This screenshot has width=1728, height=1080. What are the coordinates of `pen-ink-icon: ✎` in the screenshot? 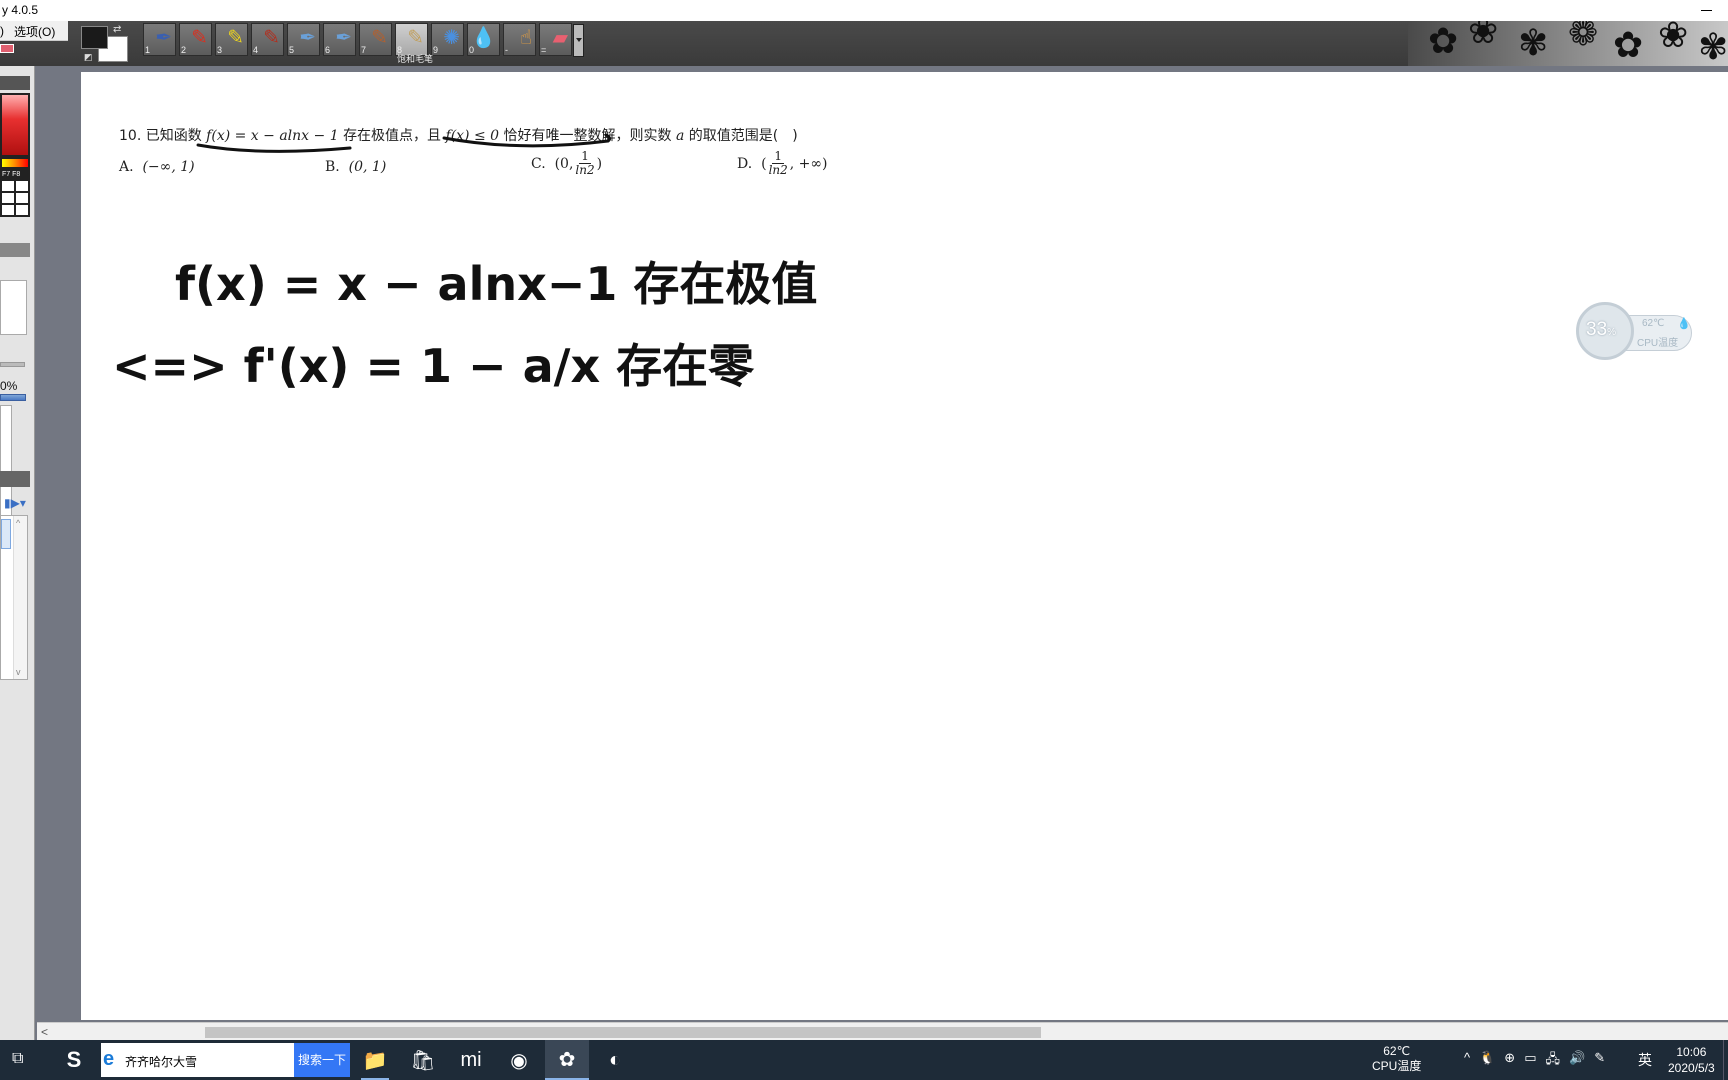 It's located at (1599, 1061).